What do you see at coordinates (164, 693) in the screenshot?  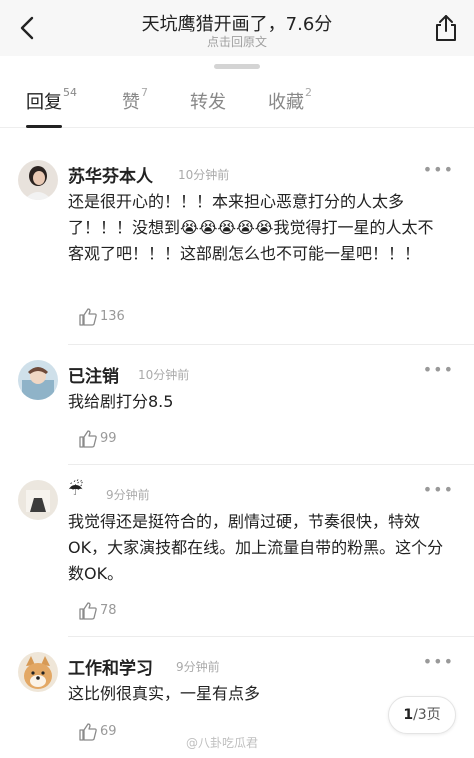 I see `comment-text: 这比例很真实，一星有点多` at bounding box center [164, 693].